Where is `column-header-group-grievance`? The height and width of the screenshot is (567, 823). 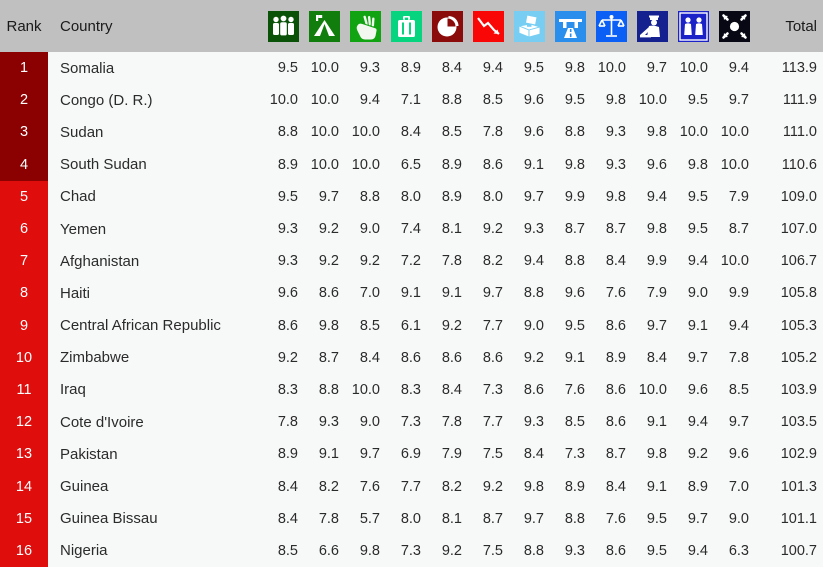
column-header-group-grievance is located at coordinates (365, 26).